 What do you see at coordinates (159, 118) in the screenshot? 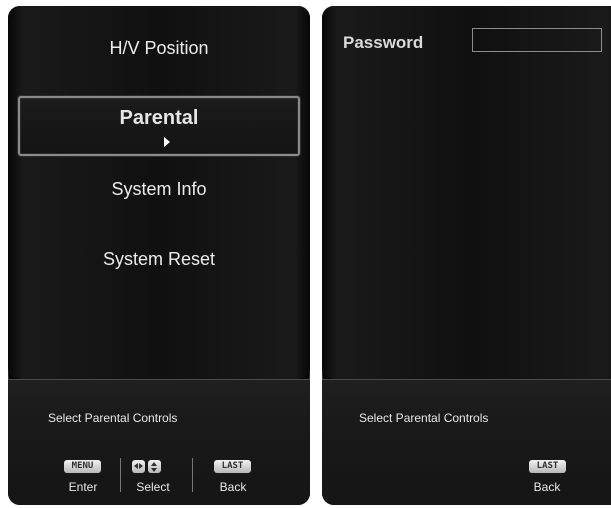
I see `menu-item-parental-label: Parental` at bounding box center [159, 118].